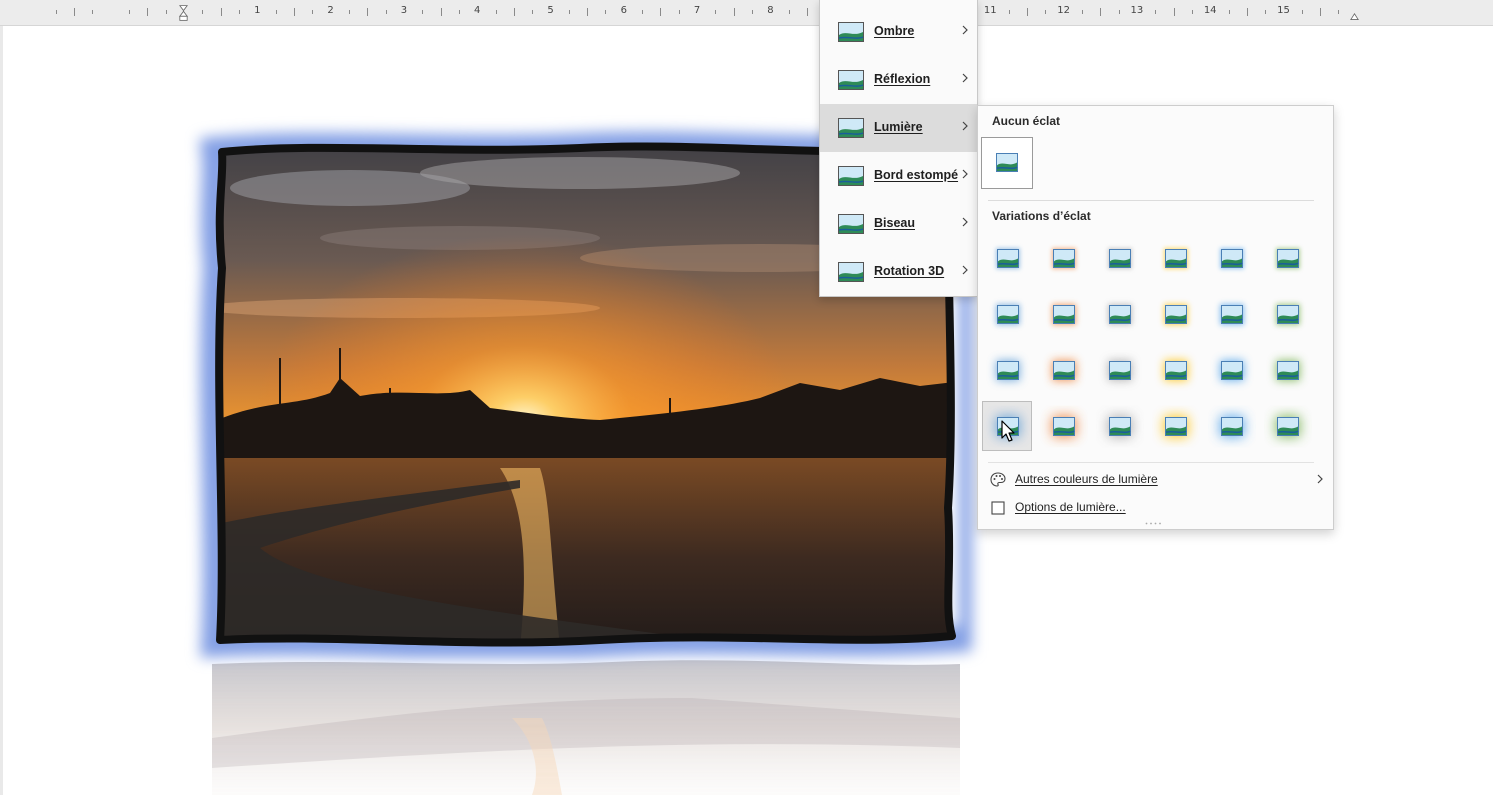  I want to click on glow-variation-r2-c5, so click(1231, 314).